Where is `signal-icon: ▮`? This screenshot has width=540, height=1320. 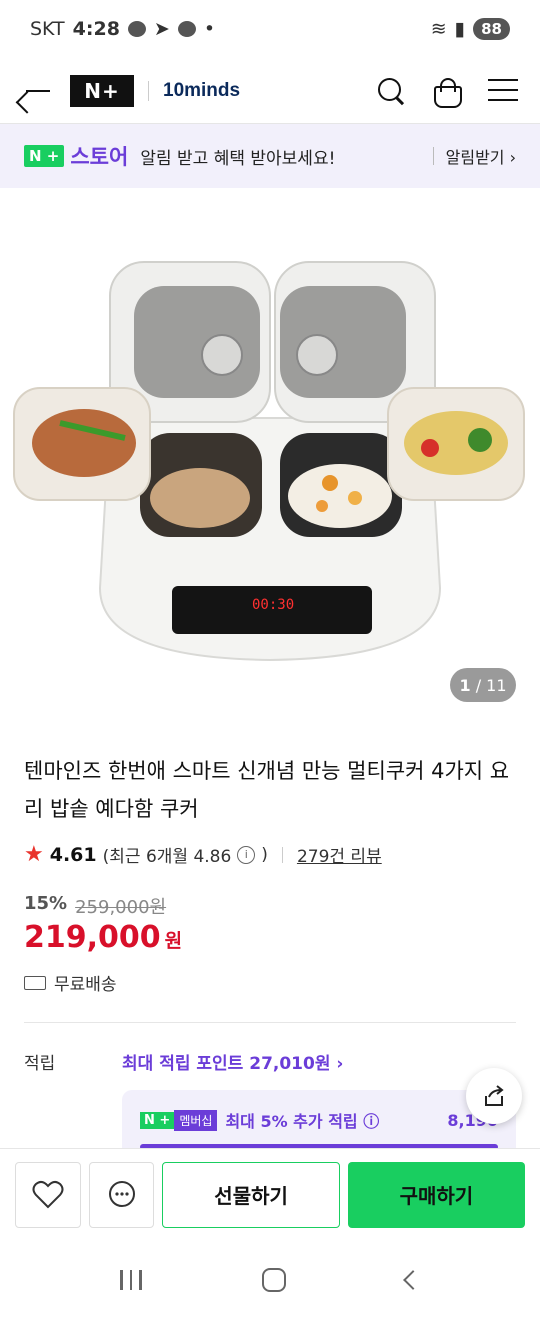
signal-icon: ▮ is located at coordinates (460, 29).